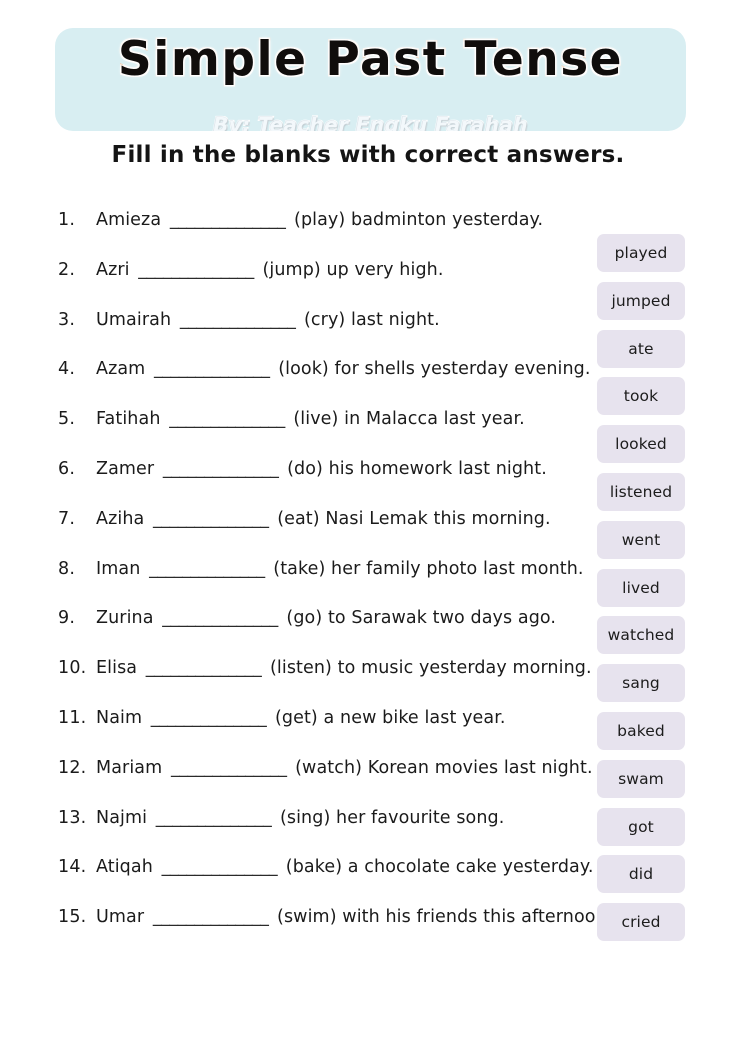  I want to click on question-predicate: (play) badminton yesterday., so click(419, 220).